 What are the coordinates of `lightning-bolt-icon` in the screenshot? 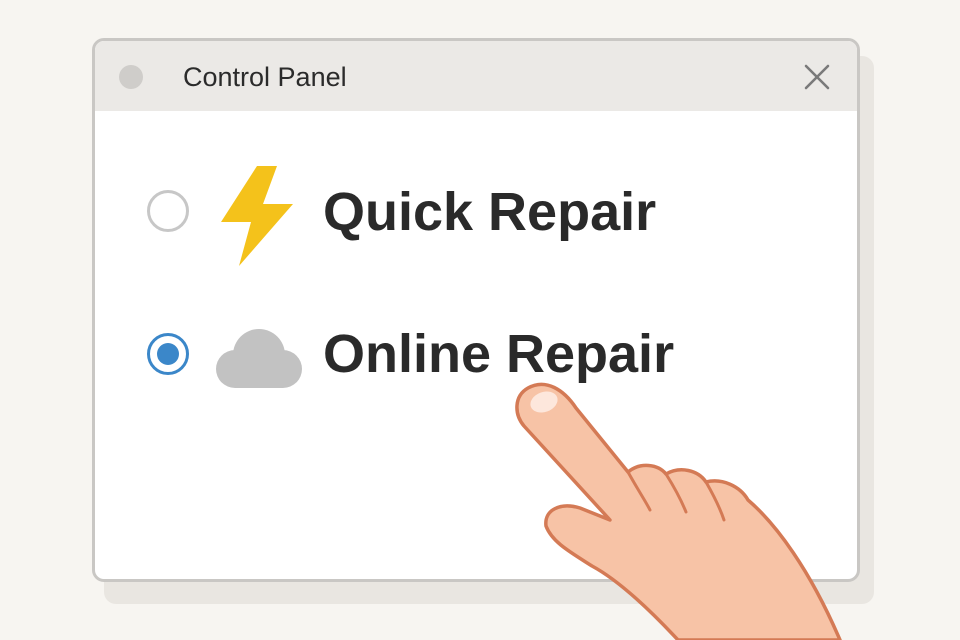 It's located at (257, 216).